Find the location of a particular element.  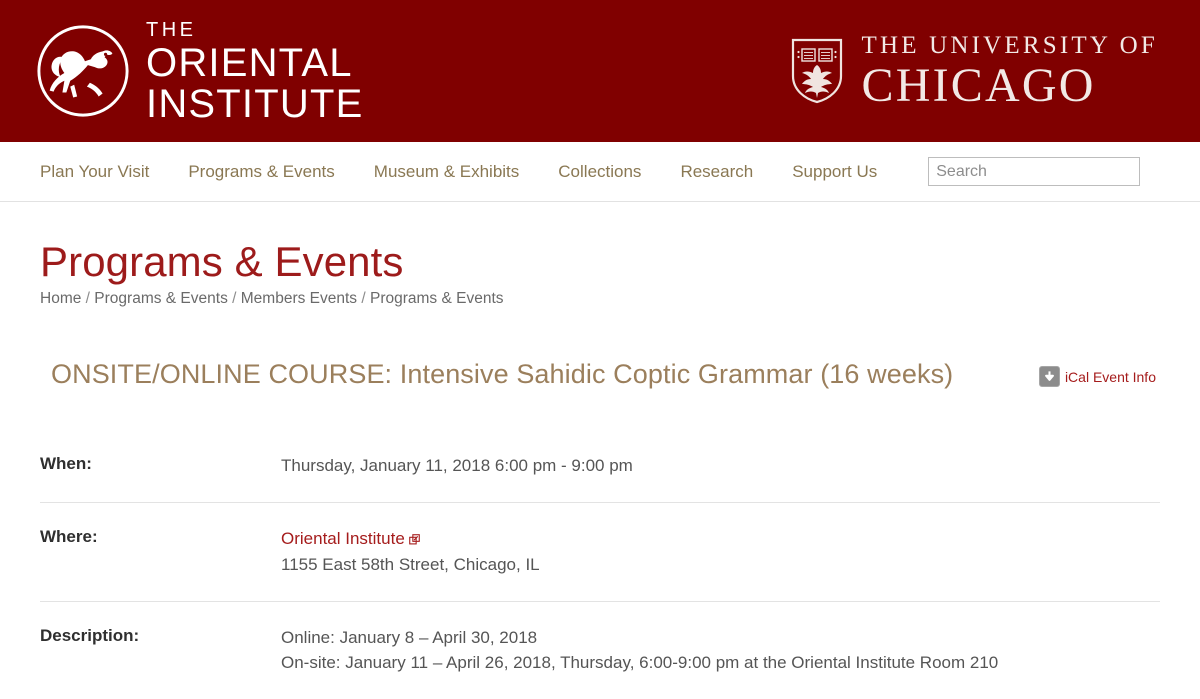

breadcrumb-item-programs-events: Programs & Events is located at coordinates (161, 298).